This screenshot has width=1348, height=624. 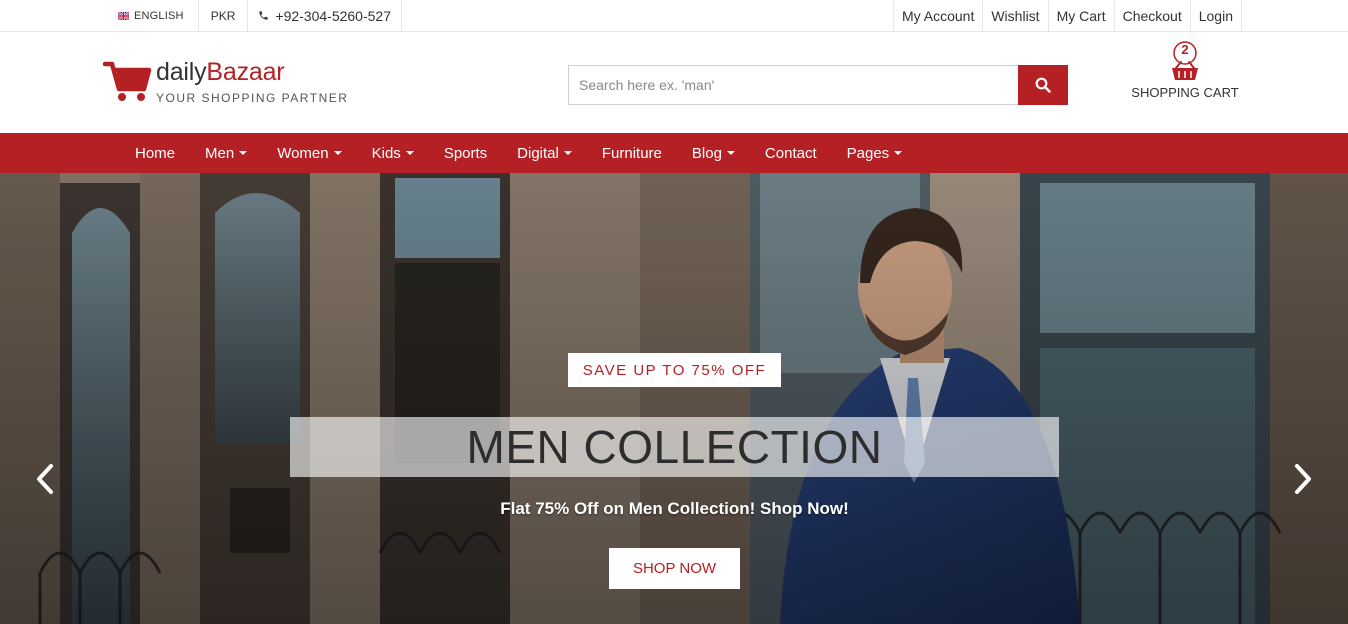 What do you see at coordinates (674, 370) in the screenshot?
I see `hero-promo-badge: SAVE UP TO 75% OFF` at bounding box center [674, 370].